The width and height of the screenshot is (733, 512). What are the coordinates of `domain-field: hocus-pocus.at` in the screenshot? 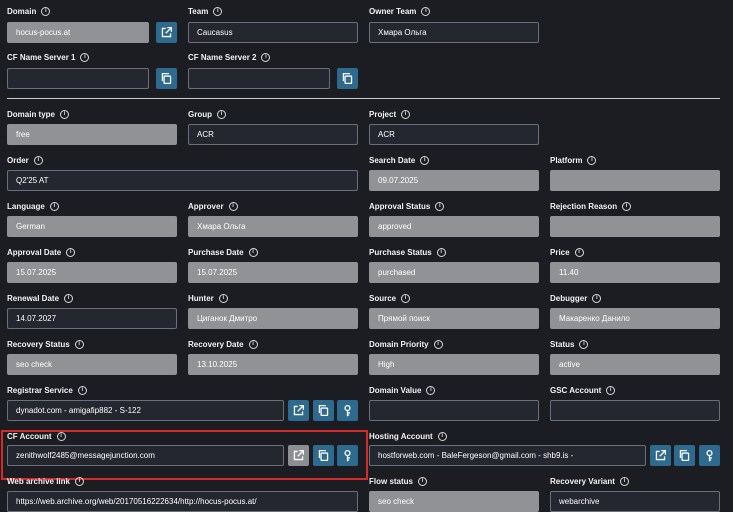 It's located at (78, 32).